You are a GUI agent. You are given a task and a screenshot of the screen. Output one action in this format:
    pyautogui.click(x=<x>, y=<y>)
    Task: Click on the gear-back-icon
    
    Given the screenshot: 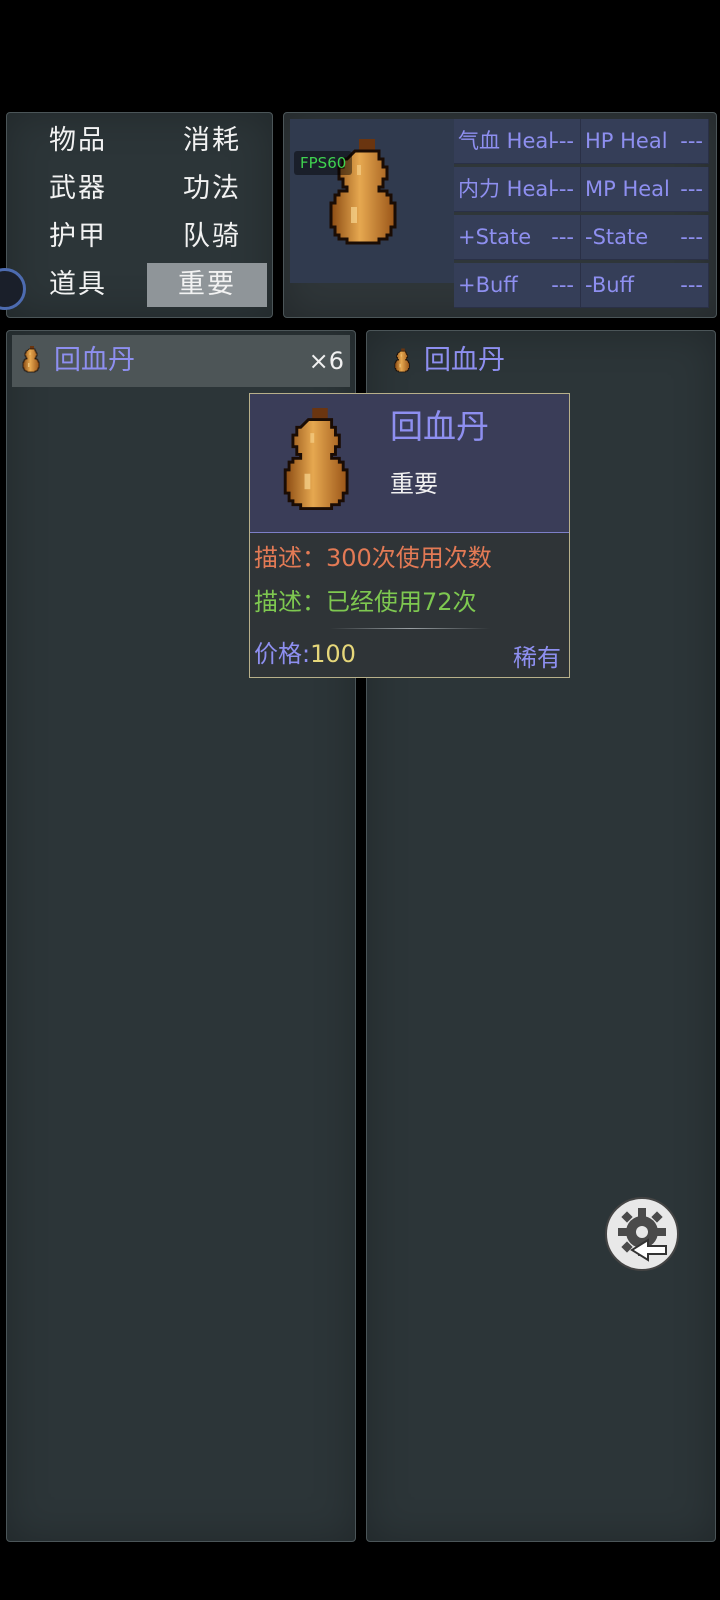 What is the action you would take?
    pyautogui.click(x=642, y=1234)
    